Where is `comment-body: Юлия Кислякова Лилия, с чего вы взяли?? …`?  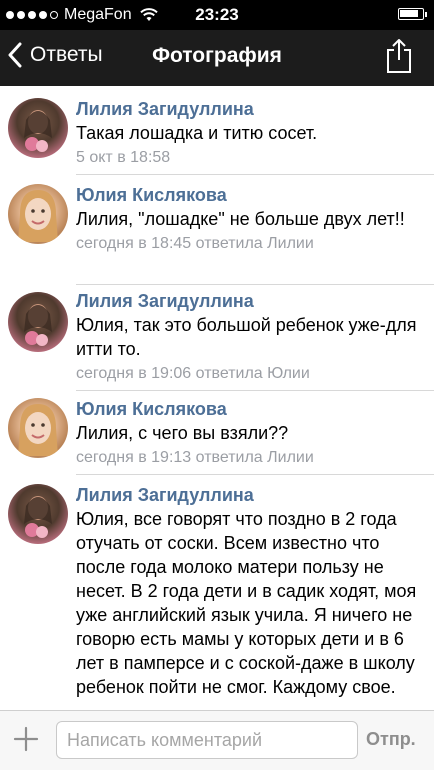 comment-body: Юлия Кислякова Лилия, с чего вы взяли?? … is located at coordinates (249, 433).